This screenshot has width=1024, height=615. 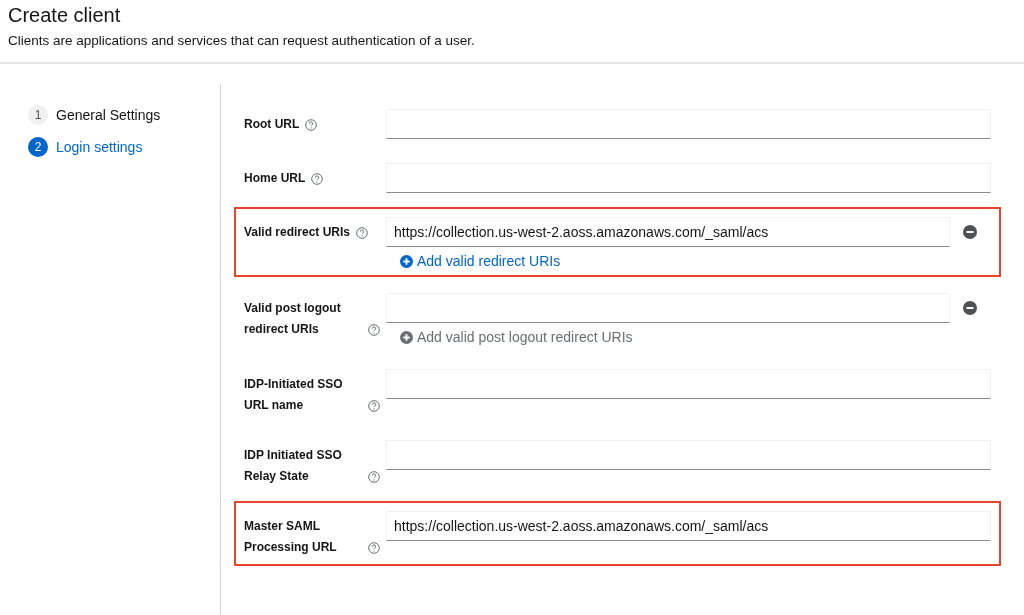 I want to click on field-label: Valid redirect URIs, so click(x=297, y=232).